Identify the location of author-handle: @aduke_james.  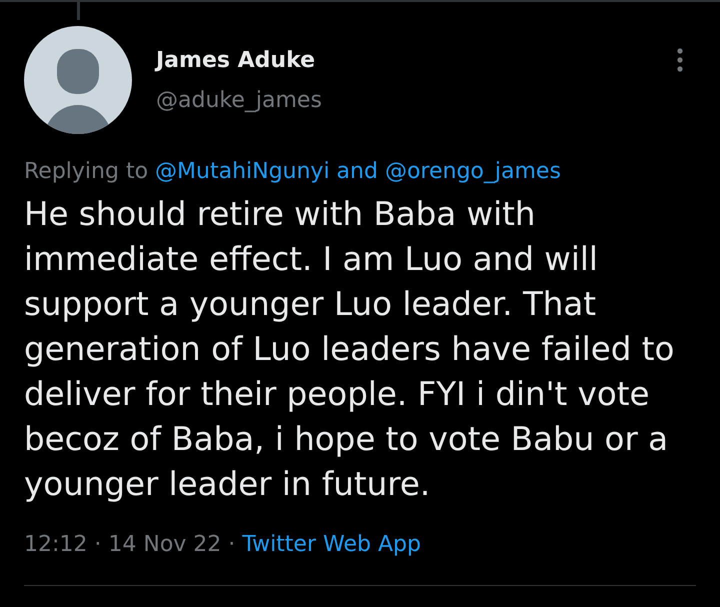
(239, 101).